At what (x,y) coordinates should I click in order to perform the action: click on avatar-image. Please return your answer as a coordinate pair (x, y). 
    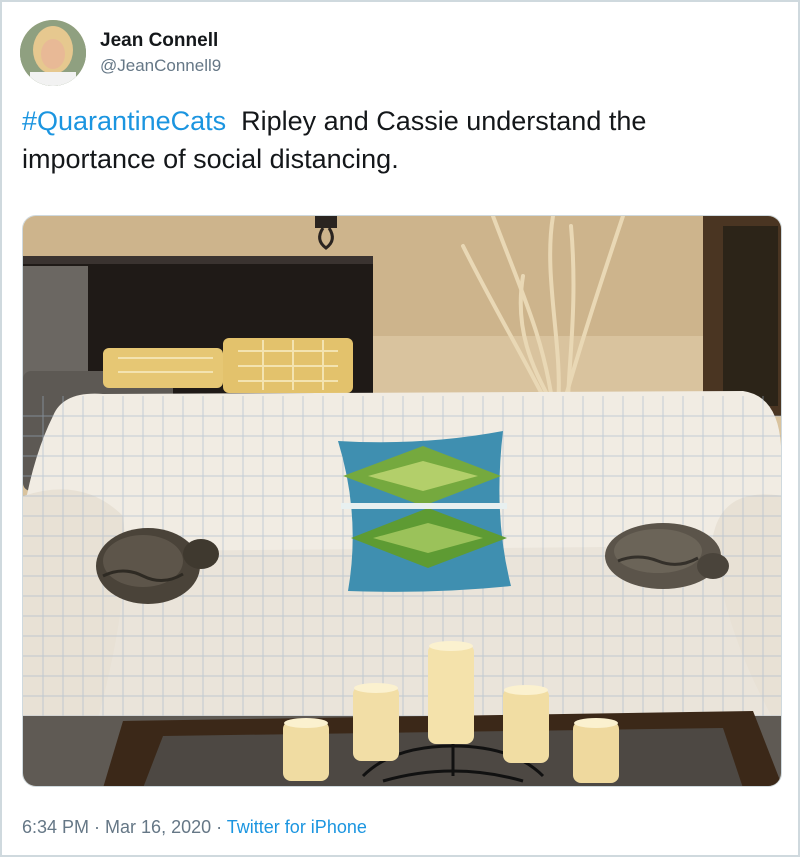
    Looking at the image, I should click on (53, 53).